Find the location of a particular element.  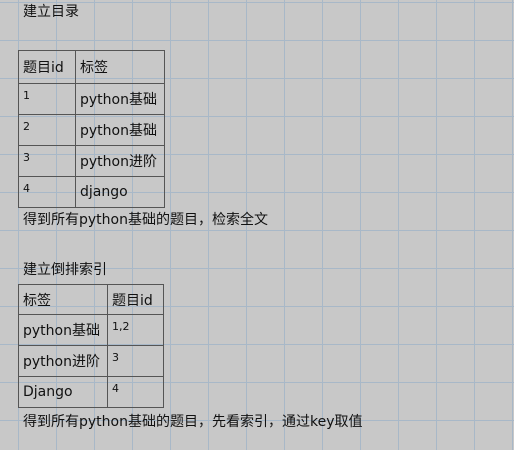

cell-tag: Django is located at coordinates (63, 392).